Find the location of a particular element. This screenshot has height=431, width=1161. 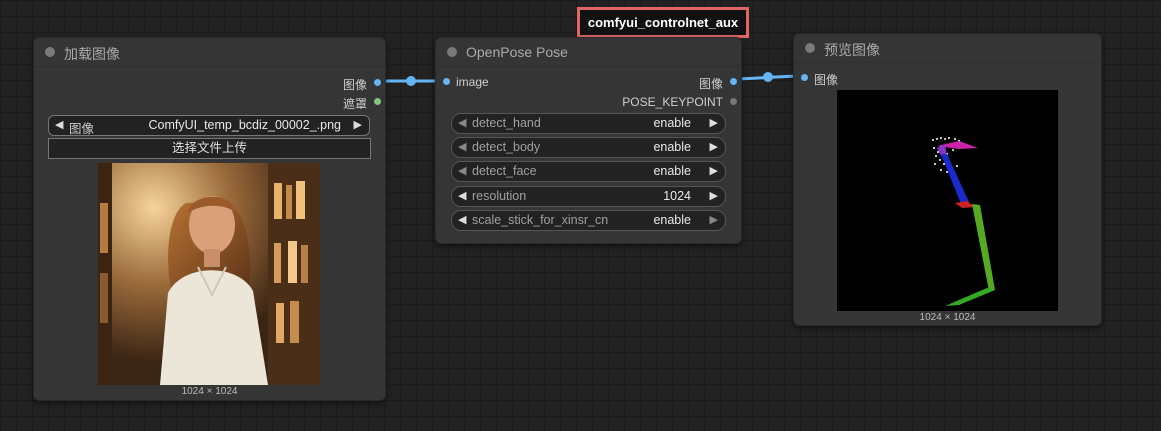

next-arrow-icon: ▶ is located at coordinates (358, 124).